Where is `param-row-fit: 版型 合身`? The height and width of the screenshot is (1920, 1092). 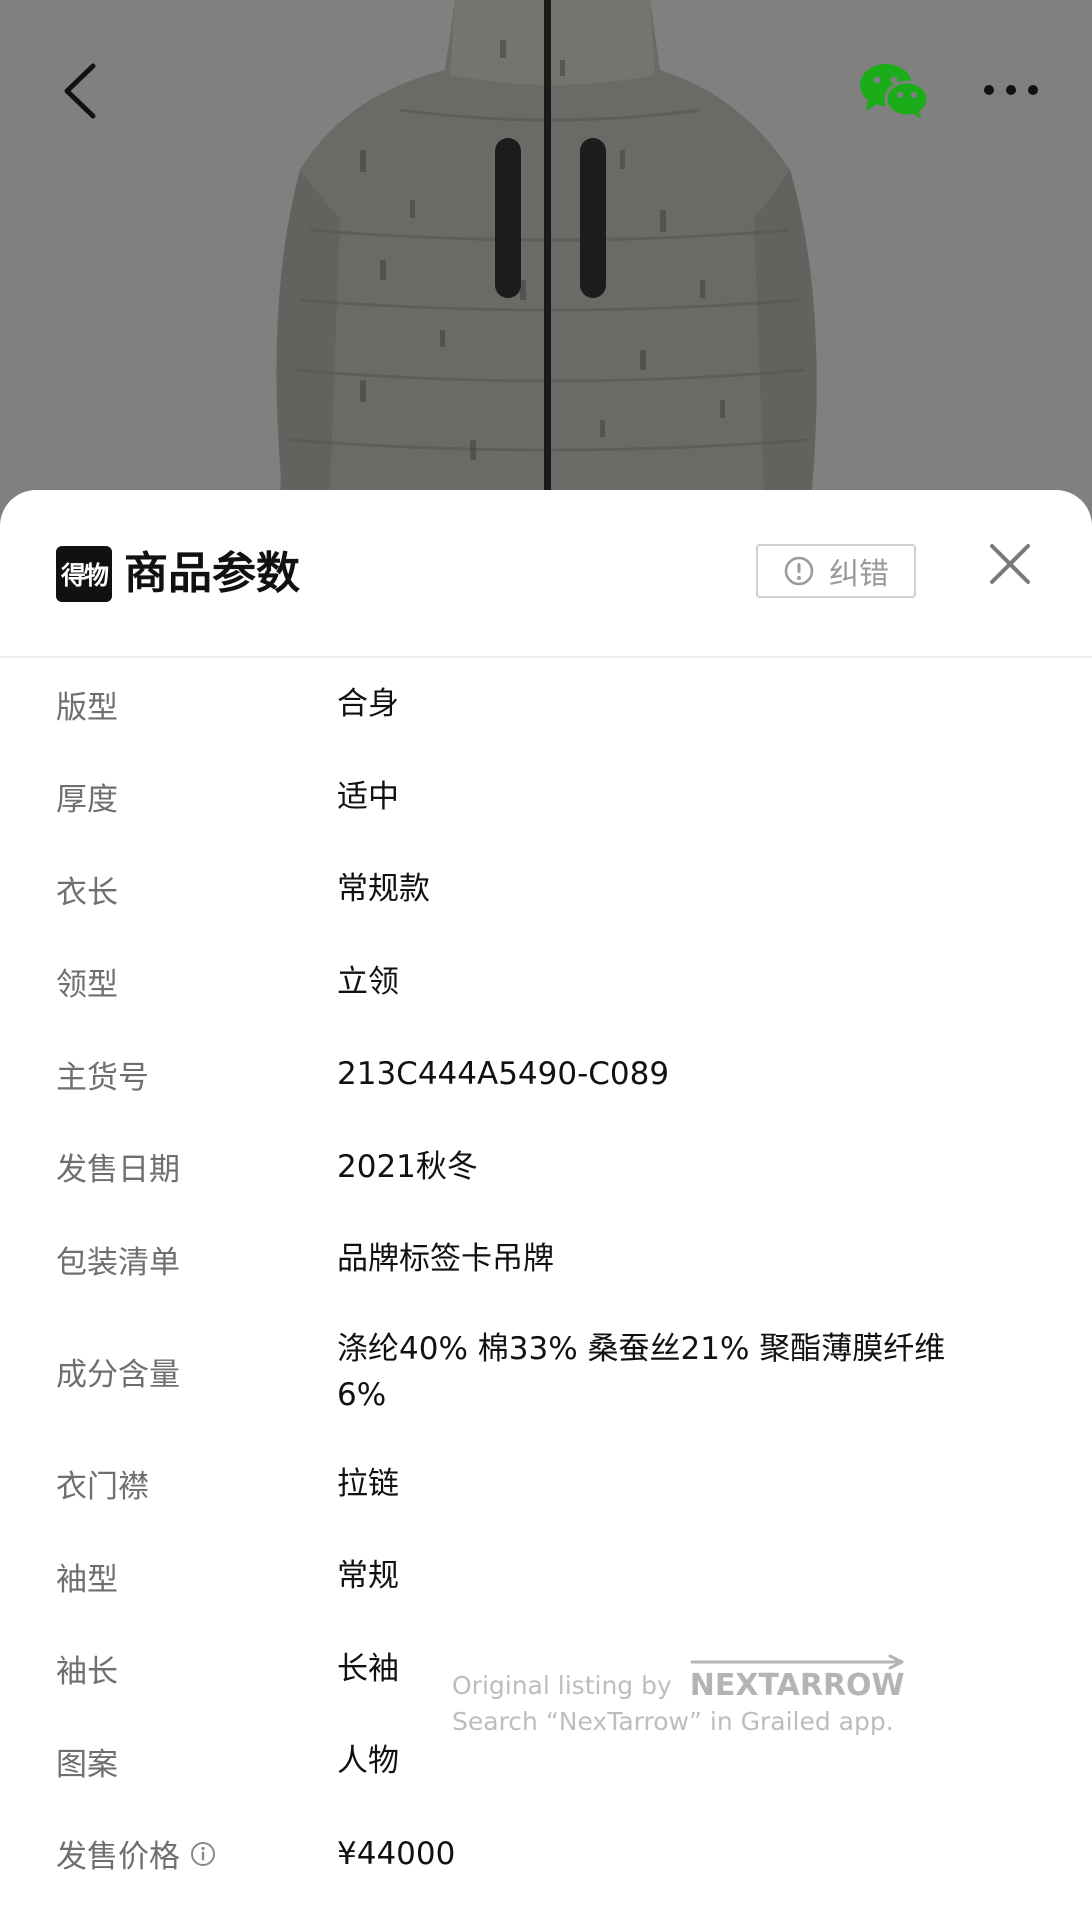
param-row-fit: 版型 合身 is located at coordinates (546, 704).